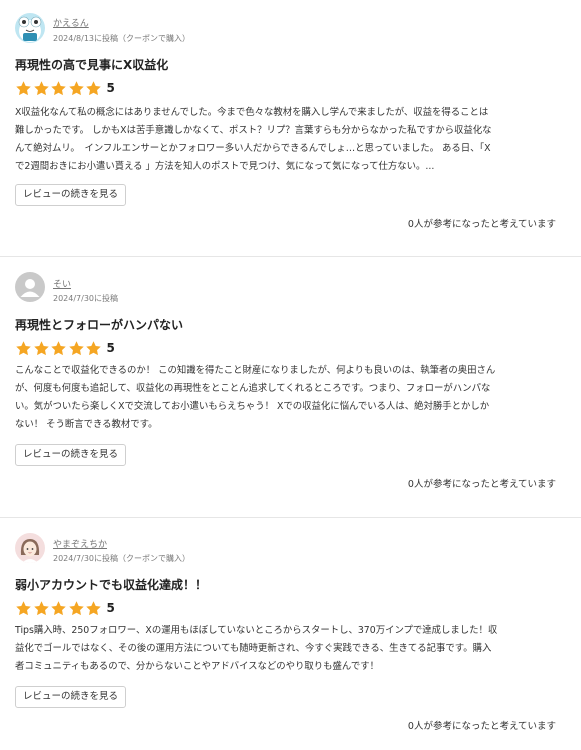  What do you see at coordinates (99, 325) in the screenshot?
I see `review-title: 再現性とフォローがハンパない` at bounding box center [99, 325].